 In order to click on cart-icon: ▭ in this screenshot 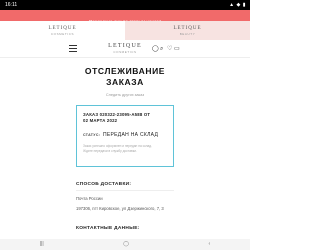, I will do `click(177, 49)`.